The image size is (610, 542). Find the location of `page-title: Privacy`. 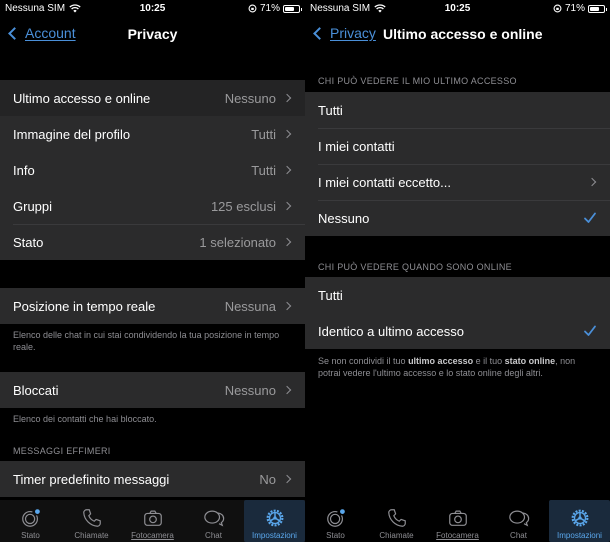

page-title: Privacy is located at coordinates (152, 34).